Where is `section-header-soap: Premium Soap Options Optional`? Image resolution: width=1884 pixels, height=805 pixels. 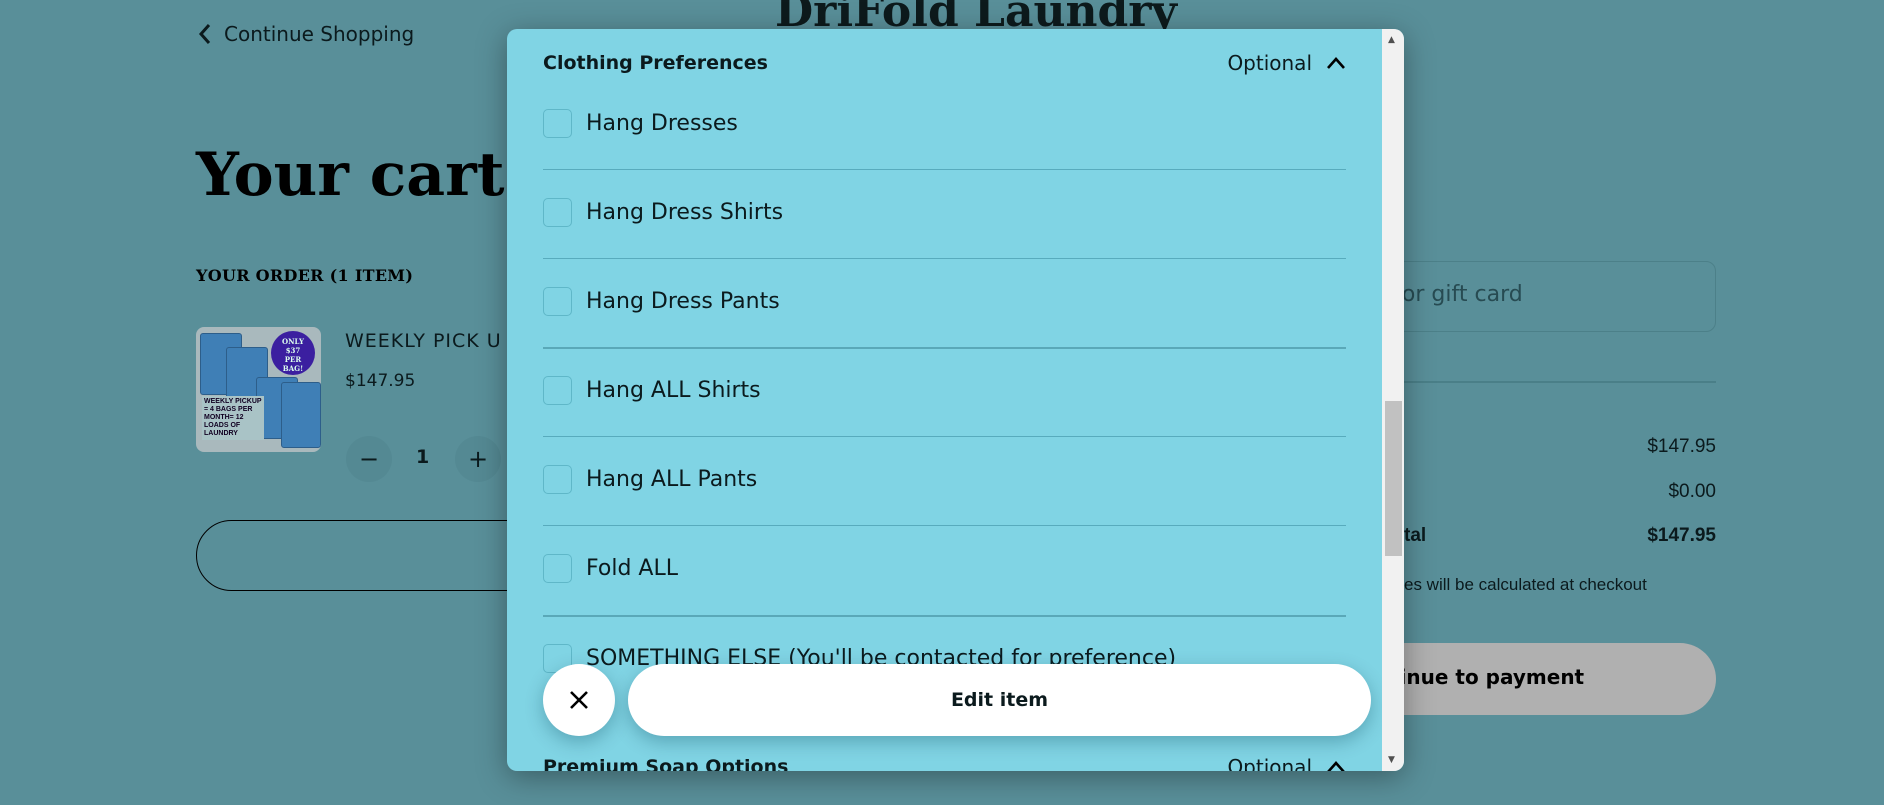
section-header-soap: Premium Soap Options Optional is located at coordinates (944, 763).